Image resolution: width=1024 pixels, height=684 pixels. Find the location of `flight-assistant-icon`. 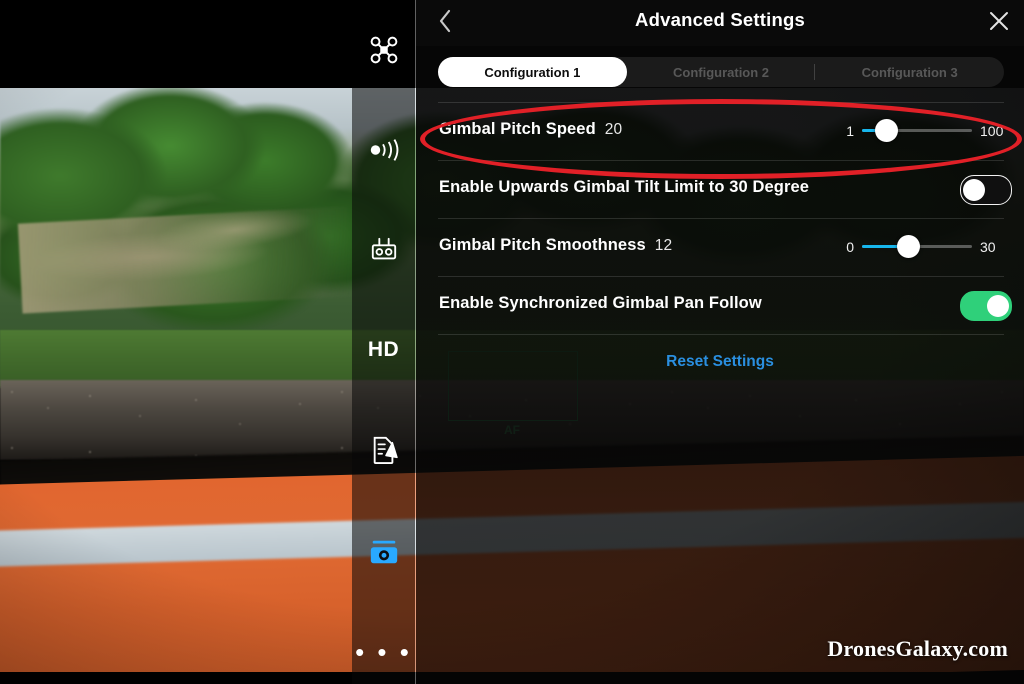

flight-assistant-icon is located at coordinates (384, 450).